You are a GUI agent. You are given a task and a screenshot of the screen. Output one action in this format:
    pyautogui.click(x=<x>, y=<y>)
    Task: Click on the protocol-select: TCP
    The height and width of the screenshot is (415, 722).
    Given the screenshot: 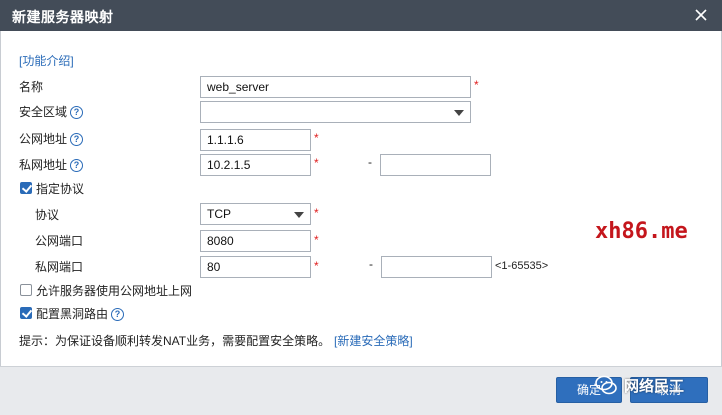 What is the action you would take?
    pyautogui.click(x=255, y=214)
    